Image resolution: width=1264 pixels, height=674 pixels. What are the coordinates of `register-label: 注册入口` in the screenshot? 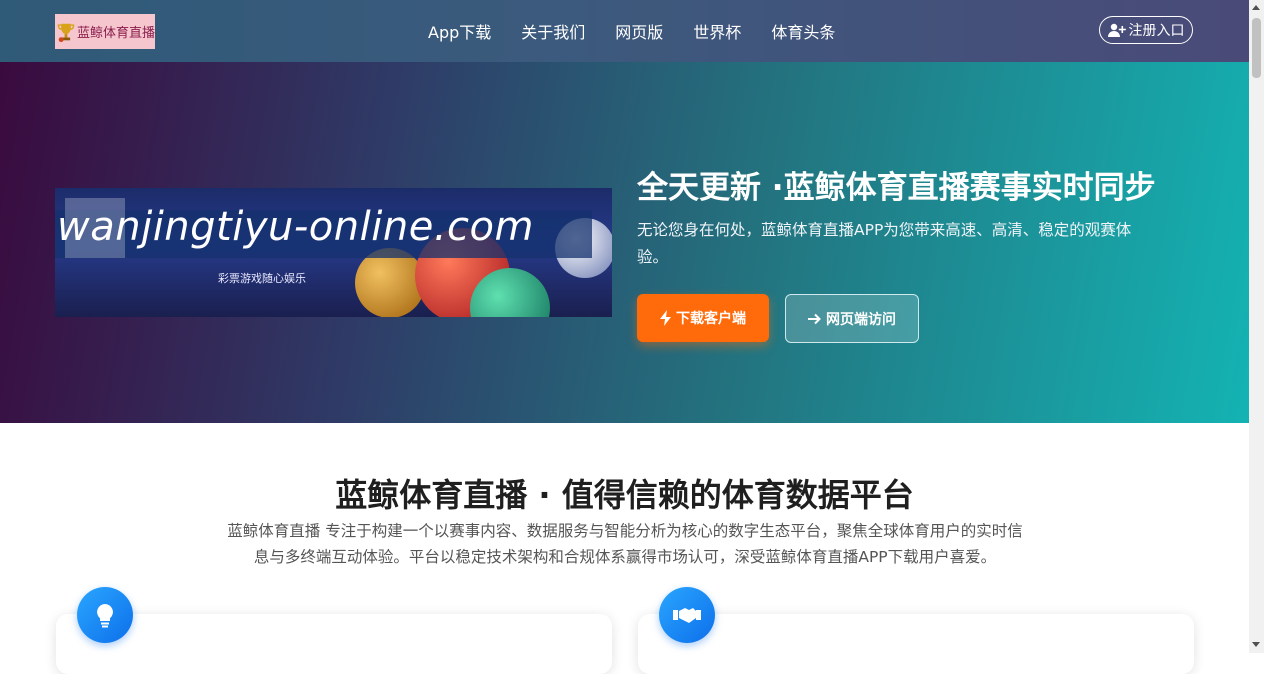 It's located at (1156, 31).